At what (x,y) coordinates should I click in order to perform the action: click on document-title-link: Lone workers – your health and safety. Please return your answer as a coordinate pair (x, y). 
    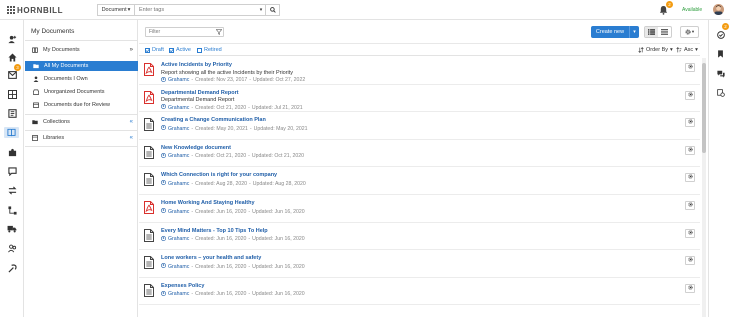
    Looking at the image, I should click on (211, 258).